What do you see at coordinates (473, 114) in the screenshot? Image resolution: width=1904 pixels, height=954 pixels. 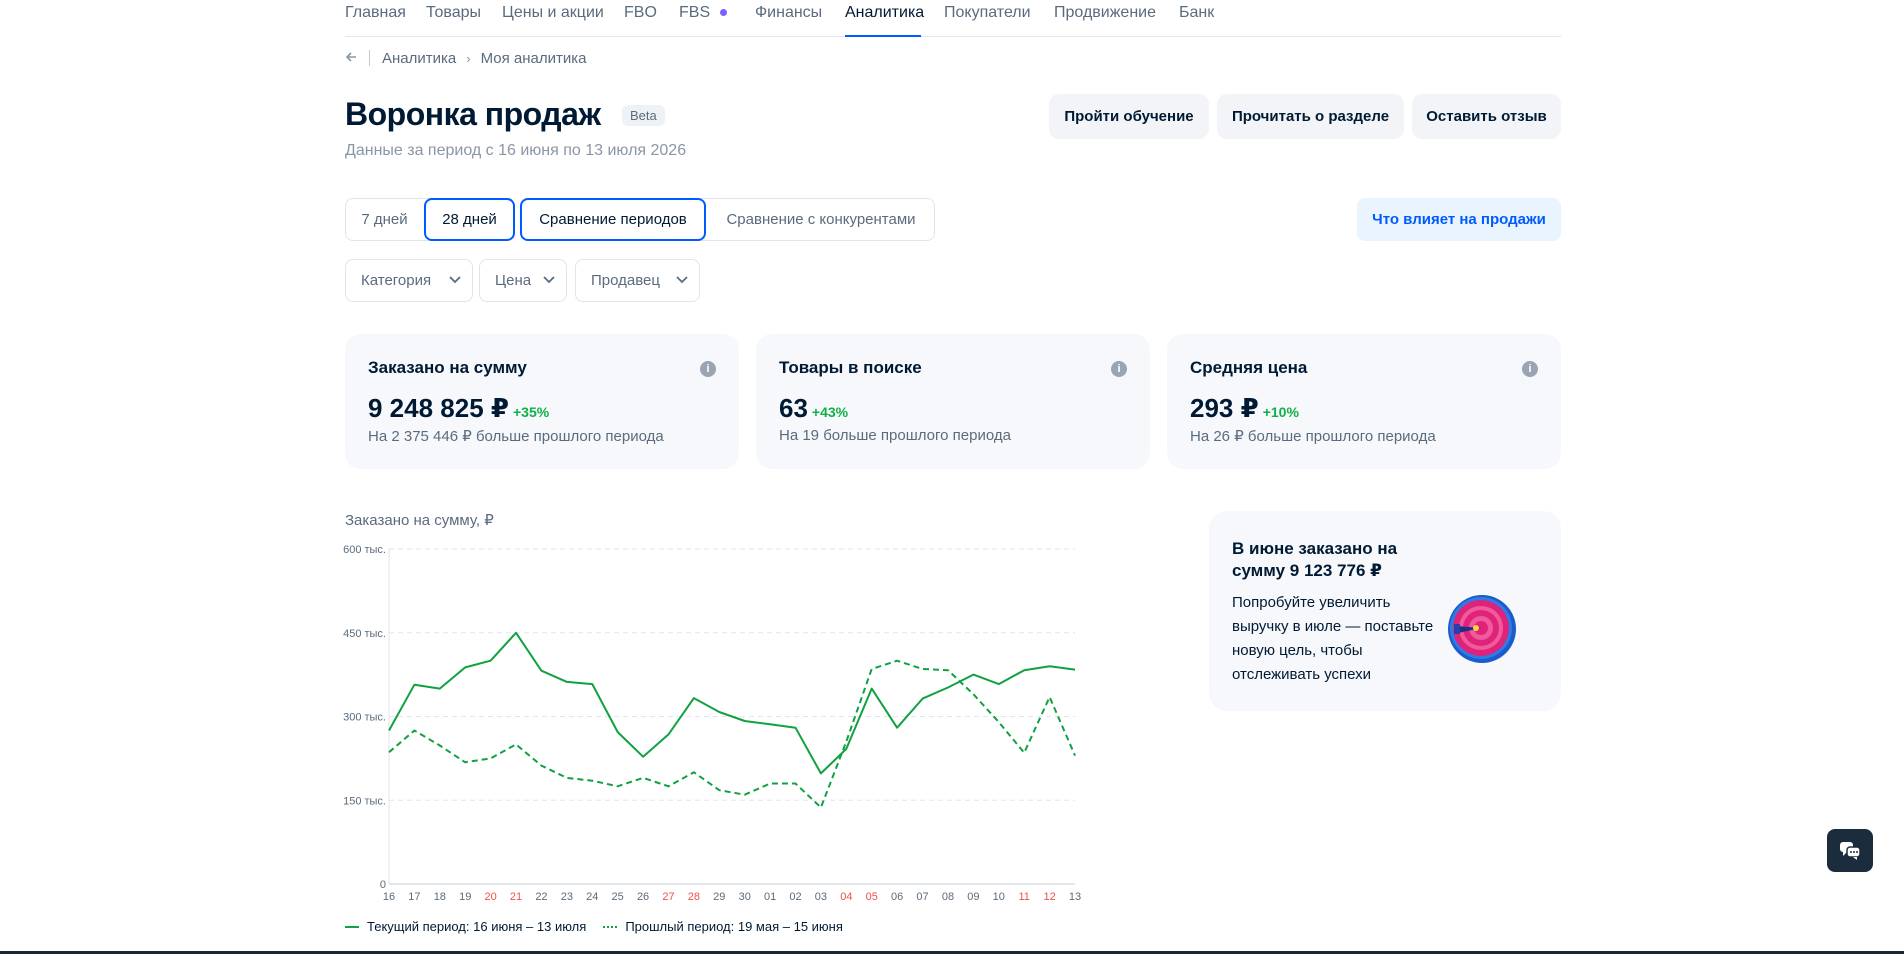 I see `page-title: Воронка продаж` at bounding box center [473, 114].